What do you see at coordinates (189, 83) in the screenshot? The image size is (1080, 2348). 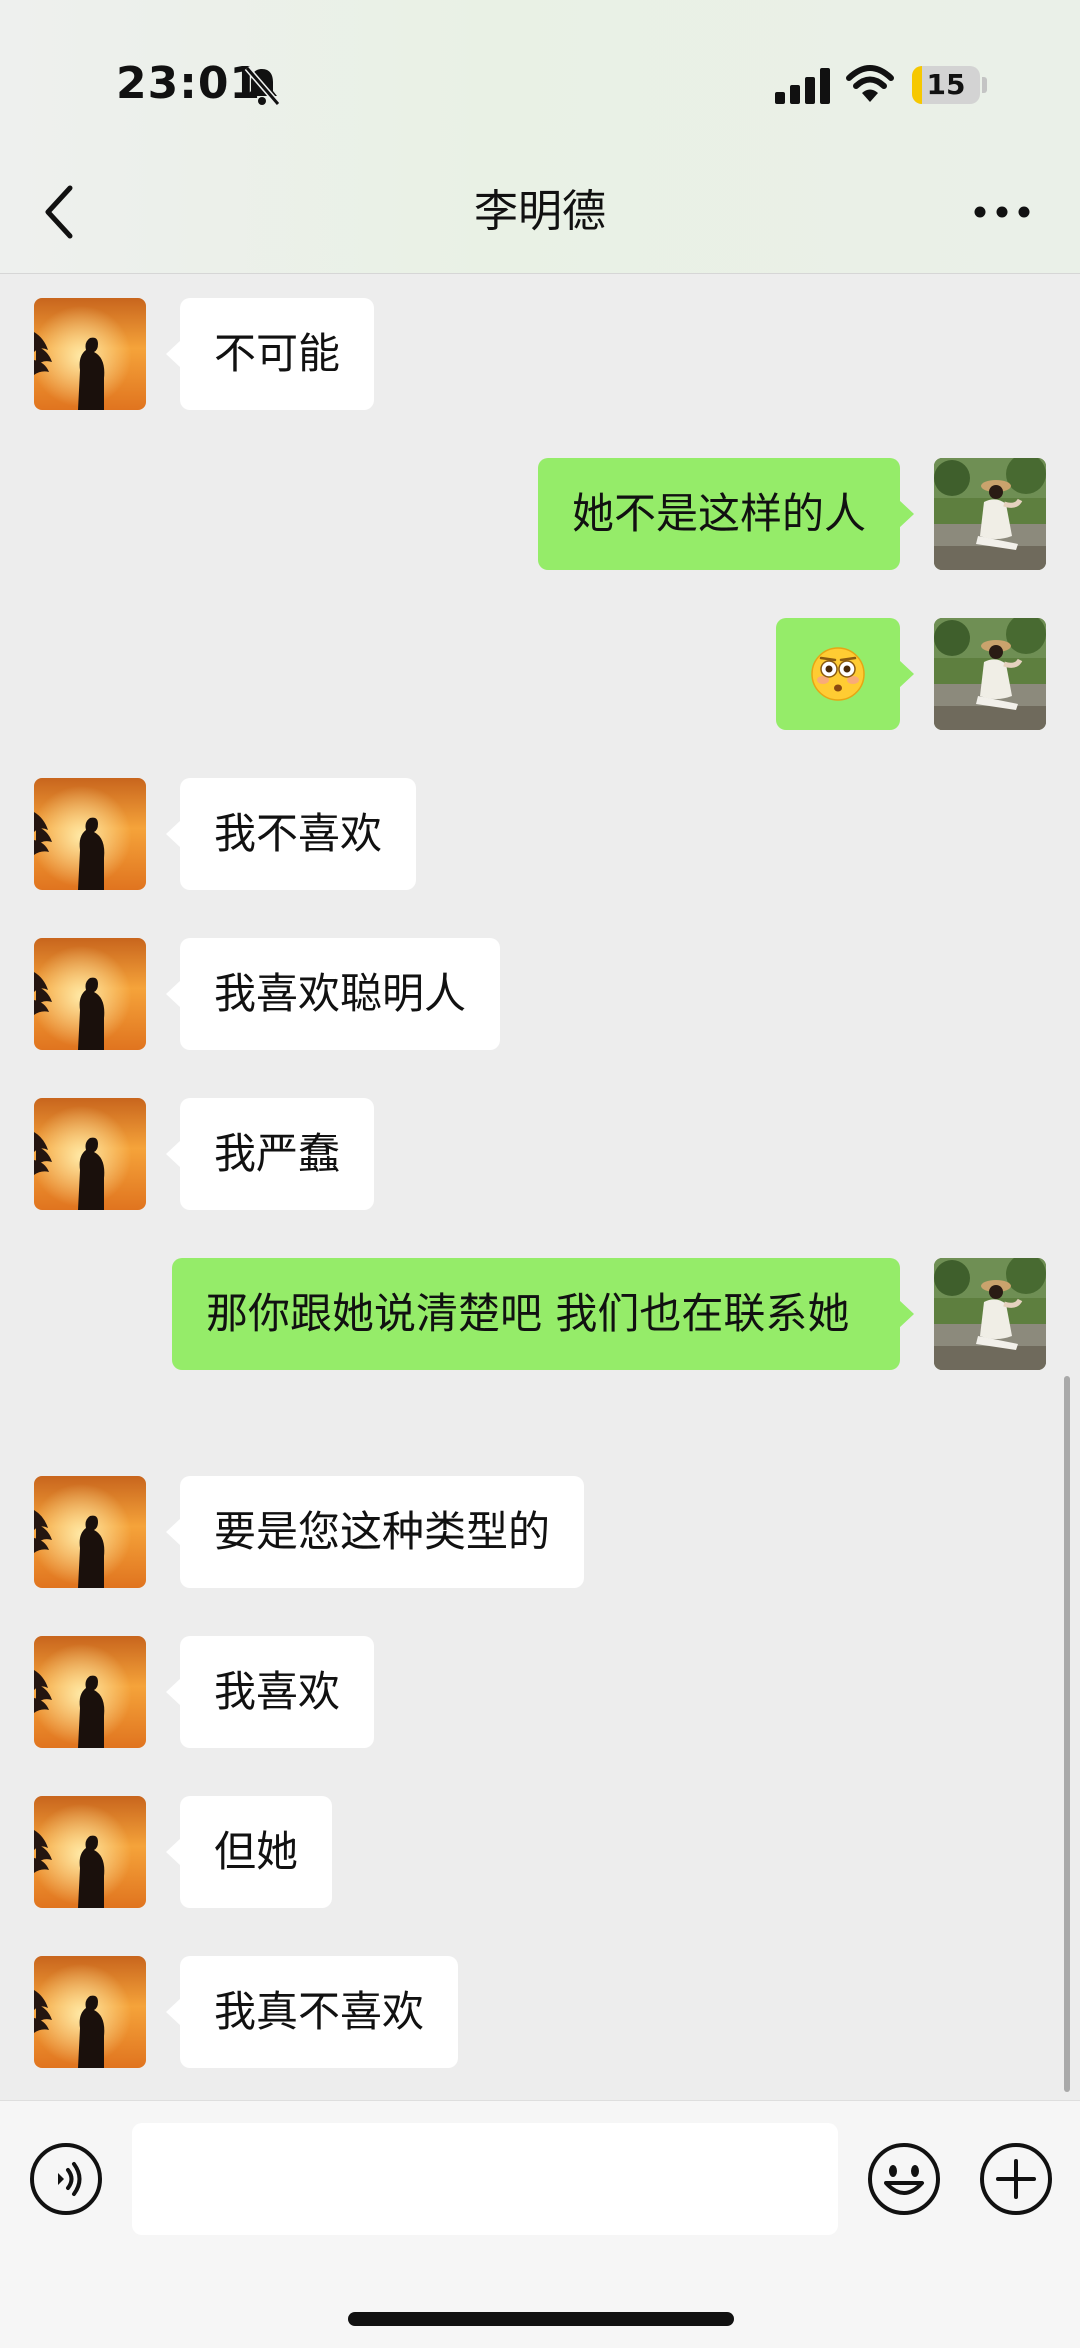 I see `status-time: 23:01` at bounding box center [189, 83].